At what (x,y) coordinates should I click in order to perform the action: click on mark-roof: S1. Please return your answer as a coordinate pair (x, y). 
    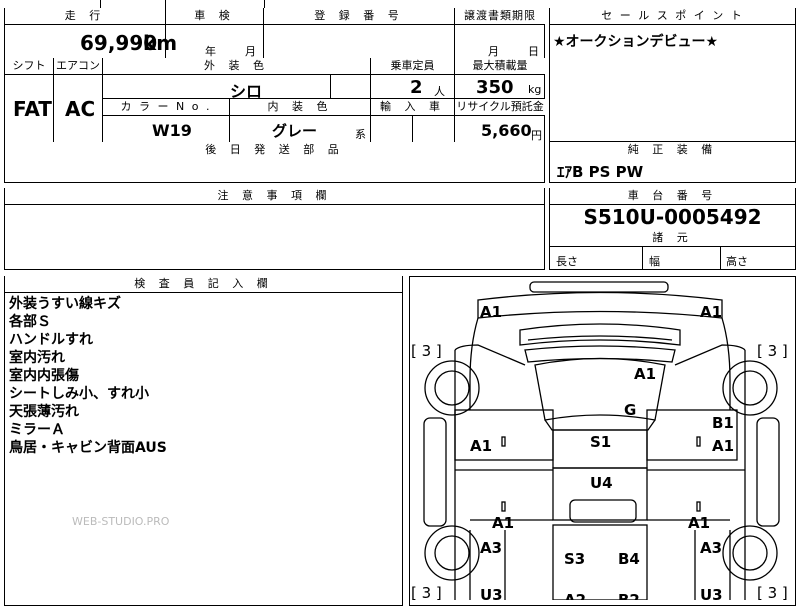
    Looking at the image, I should click on (600, 442).